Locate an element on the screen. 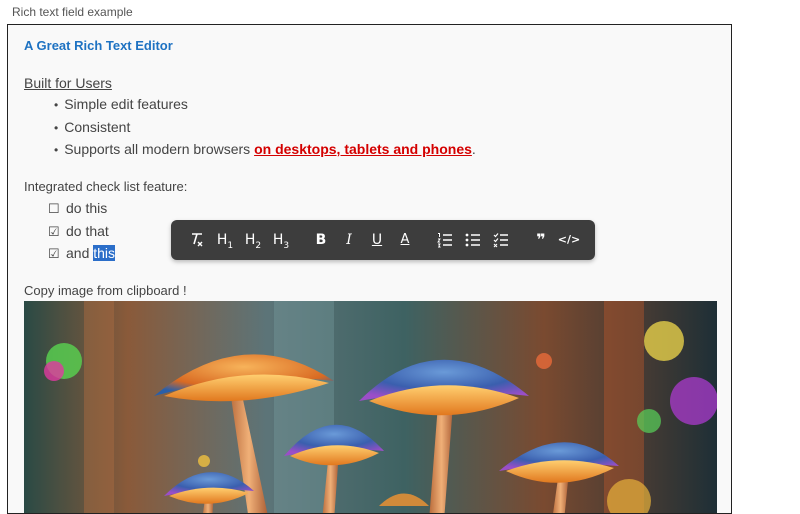 This screenshot has height=514, width=800. checklist-item-text: do this is located at coordinates (87, 208).